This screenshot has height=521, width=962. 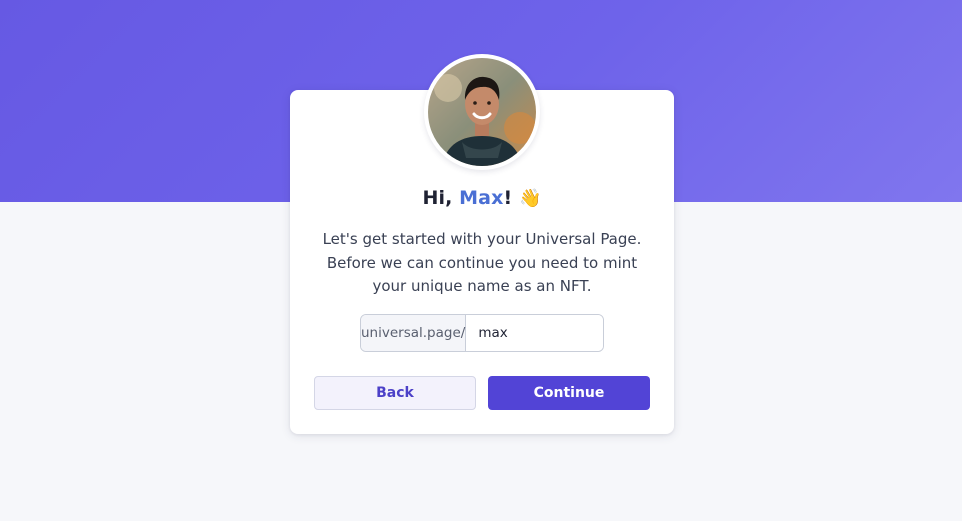 I want to click on avatar-photo-icon, so click(x=482, y=112).